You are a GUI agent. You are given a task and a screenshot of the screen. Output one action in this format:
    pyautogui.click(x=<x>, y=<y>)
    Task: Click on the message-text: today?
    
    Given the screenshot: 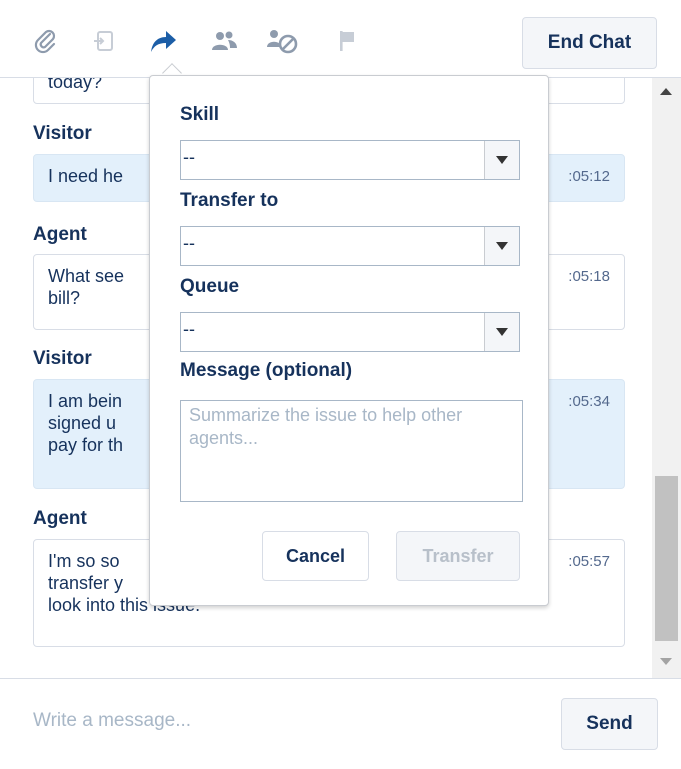 What is the action you would take?
    pyautogui.click(x=75, y=85)
    